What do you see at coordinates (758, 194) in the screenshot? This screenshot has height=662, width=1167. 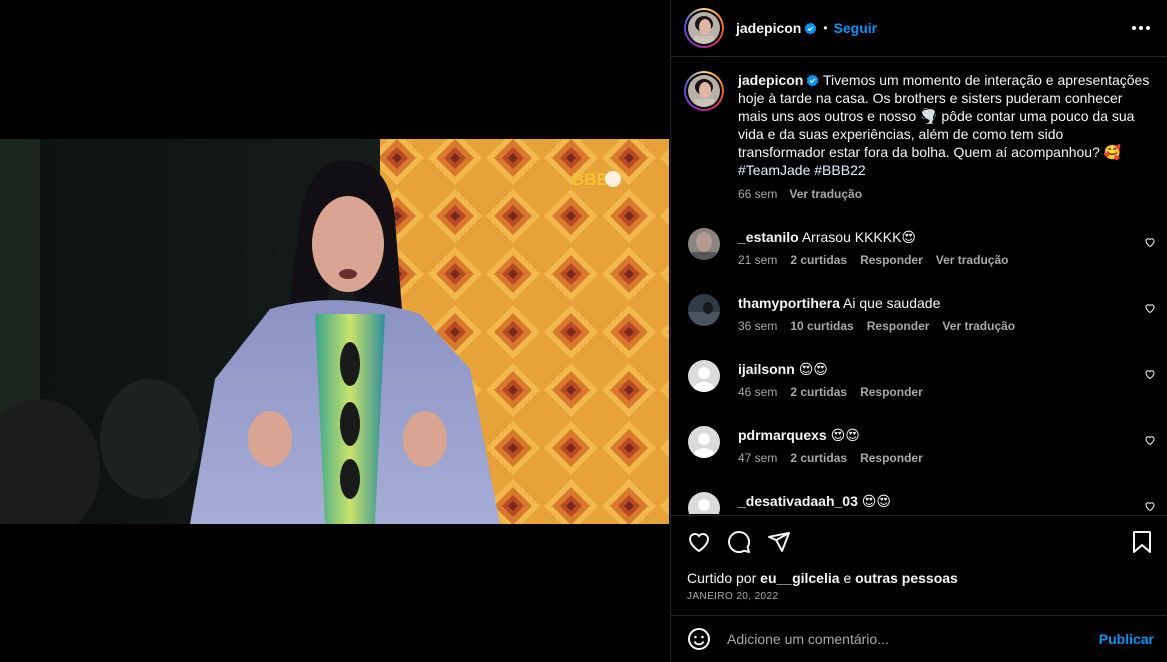 I see `caption-time: 66 sem` at bounding box center [758, 194].